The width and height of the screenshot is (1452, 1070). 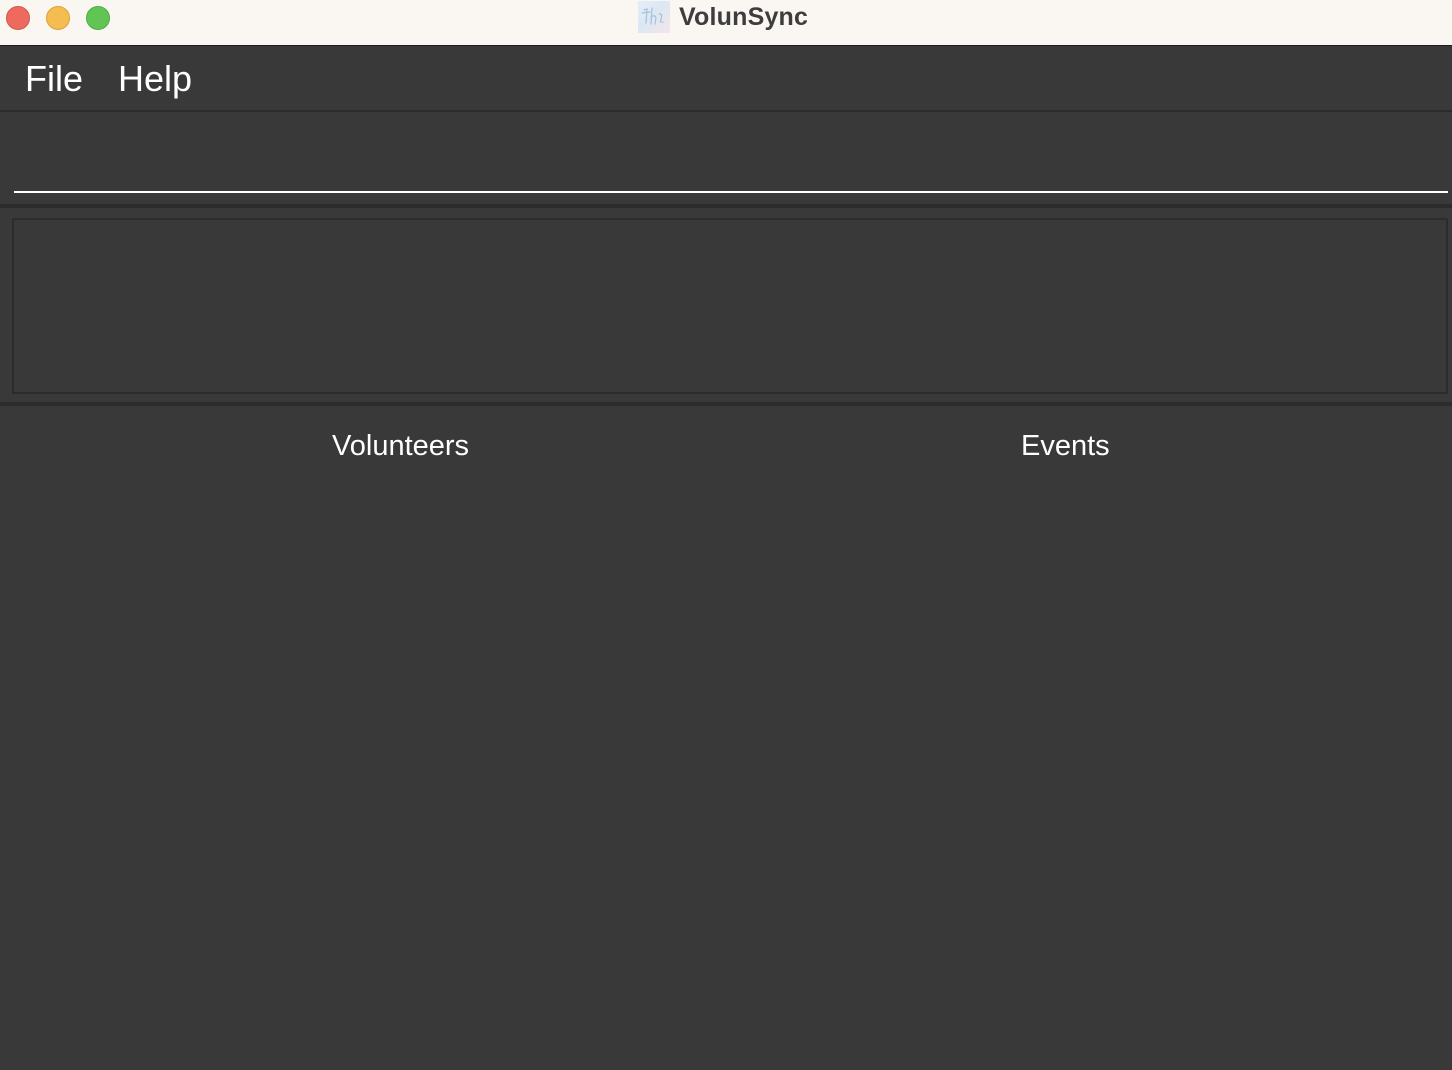 What do you see at coordinates (1065, 446) in the screenshot?
I see `events-heading: Events` at bounding box center [1065, 446].